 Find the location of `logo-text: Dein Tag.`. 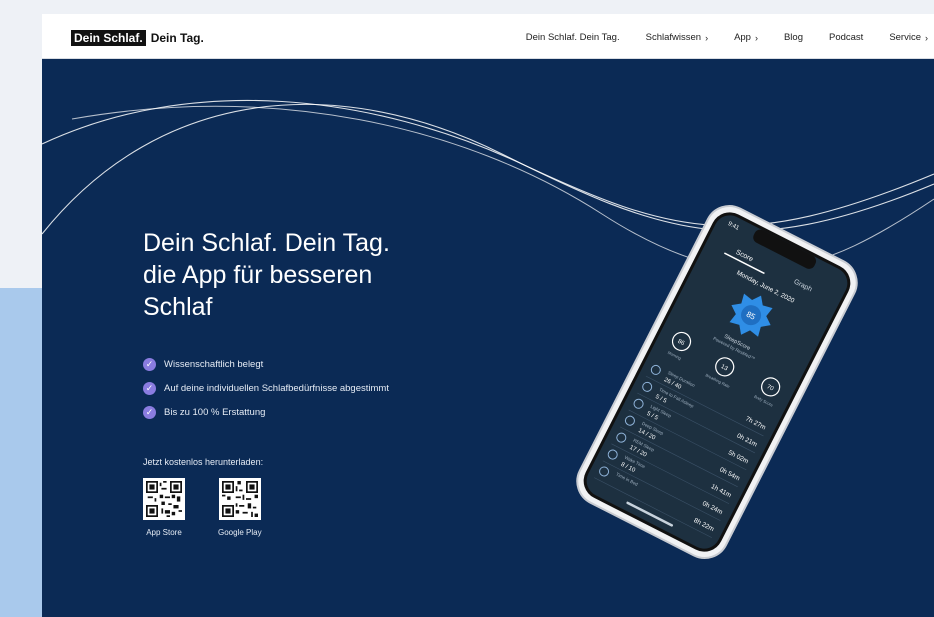

logo-text: Dein Tag. is located at coordinates (177, 38).